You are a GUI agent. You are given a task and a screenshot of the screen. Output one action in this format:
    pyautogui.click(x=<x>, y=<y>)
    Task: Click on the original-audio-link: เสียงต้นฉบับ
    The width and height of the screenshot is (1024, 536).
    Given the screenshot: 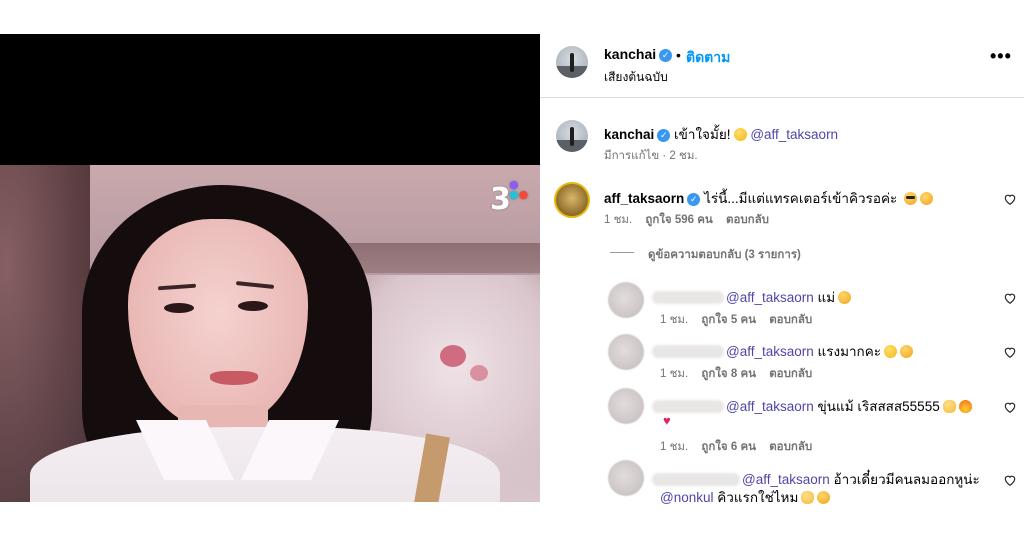 What is the action you would take?
    pyautogui.click(x=636, y=77)
    